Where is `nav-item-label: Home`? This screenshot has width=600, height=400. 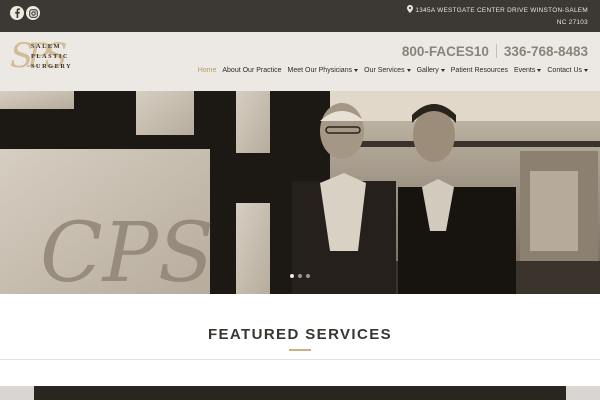
nav-item-label: Home is located at coordinates (207, 70).